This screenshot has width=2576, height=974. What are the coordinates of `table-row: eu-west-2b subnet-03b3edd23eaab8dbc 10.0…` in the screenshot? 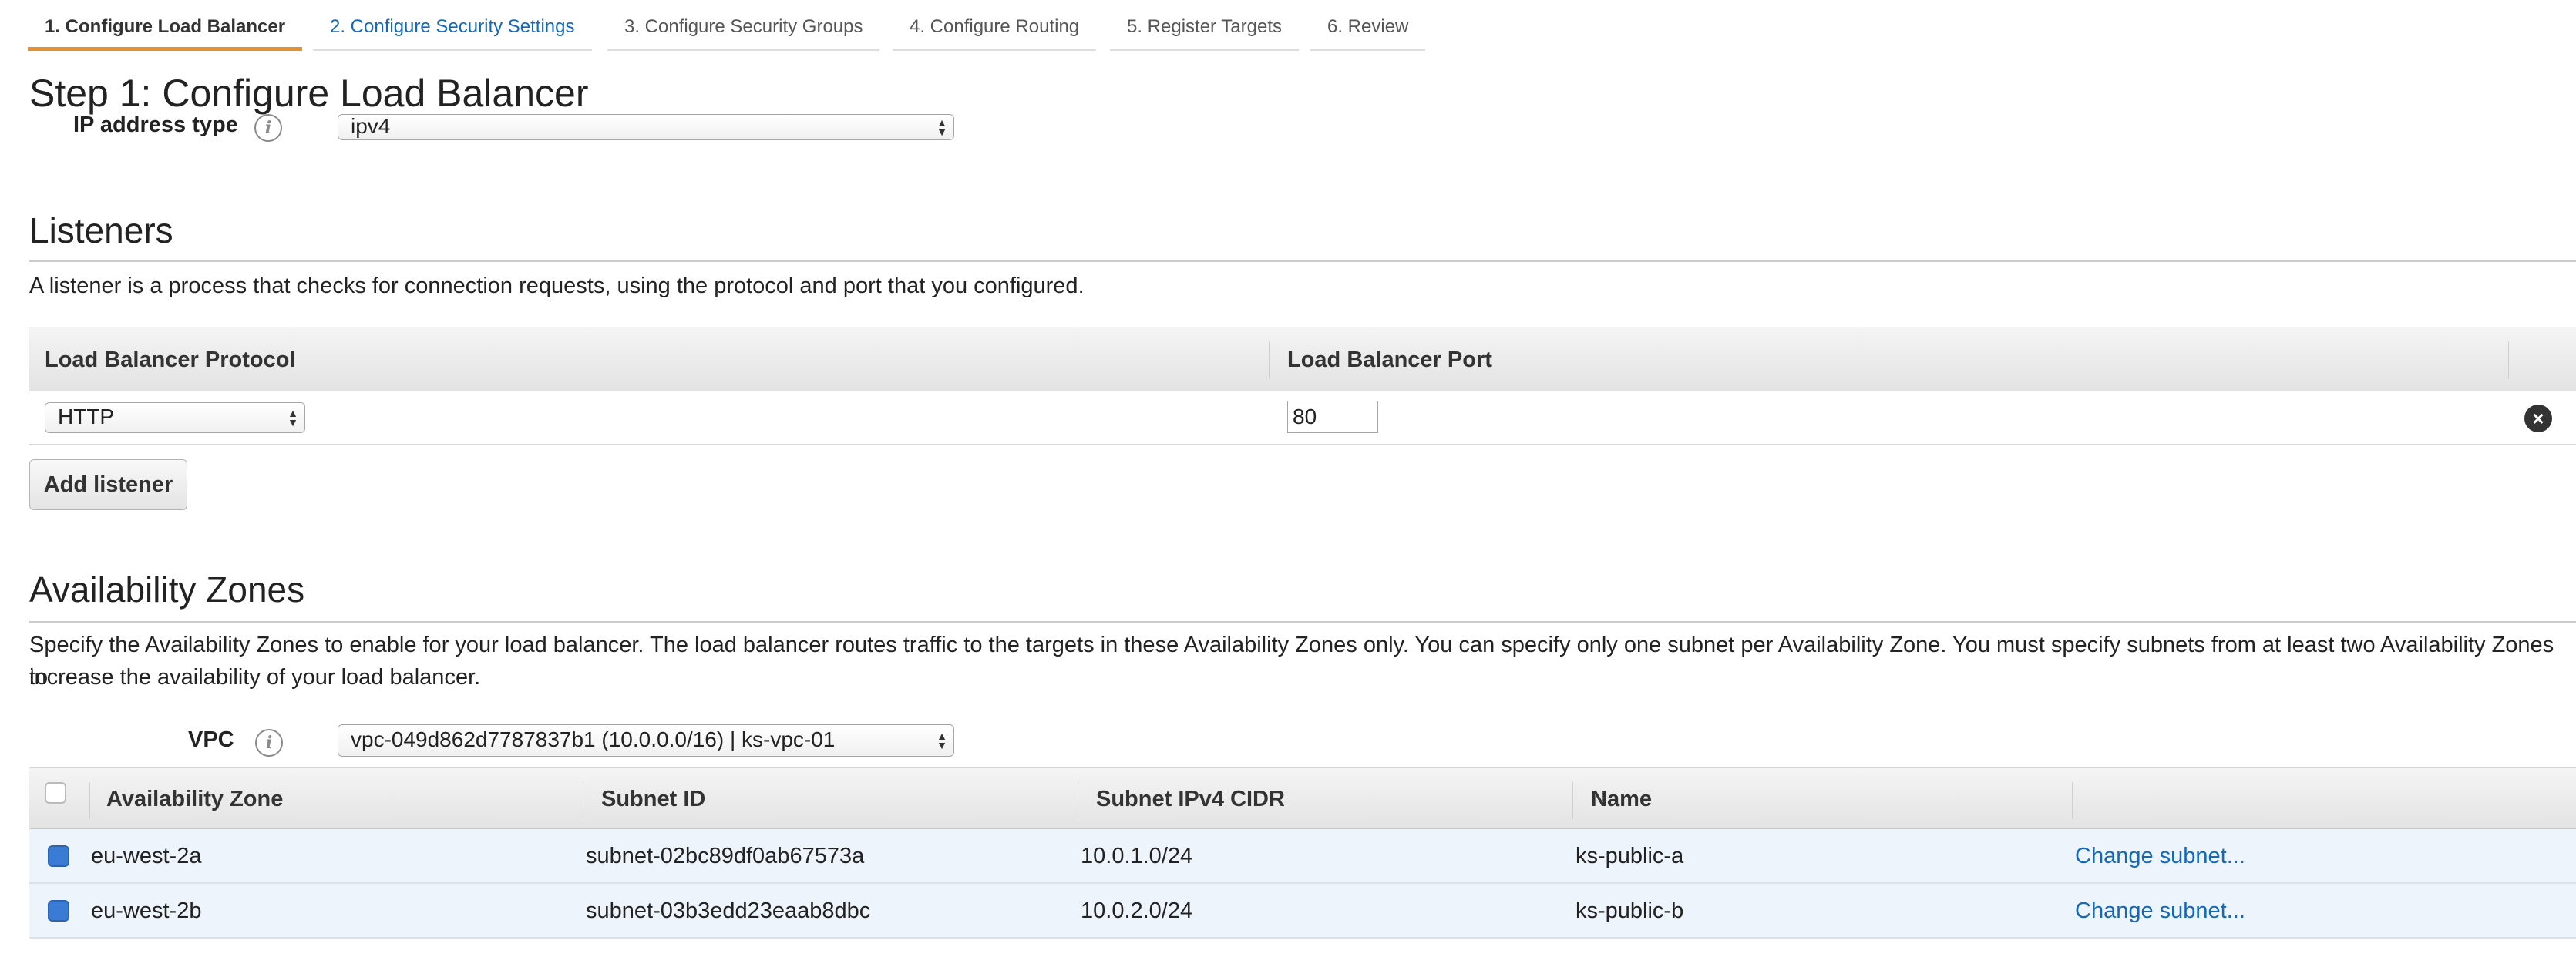 It's located at (1302, 911).